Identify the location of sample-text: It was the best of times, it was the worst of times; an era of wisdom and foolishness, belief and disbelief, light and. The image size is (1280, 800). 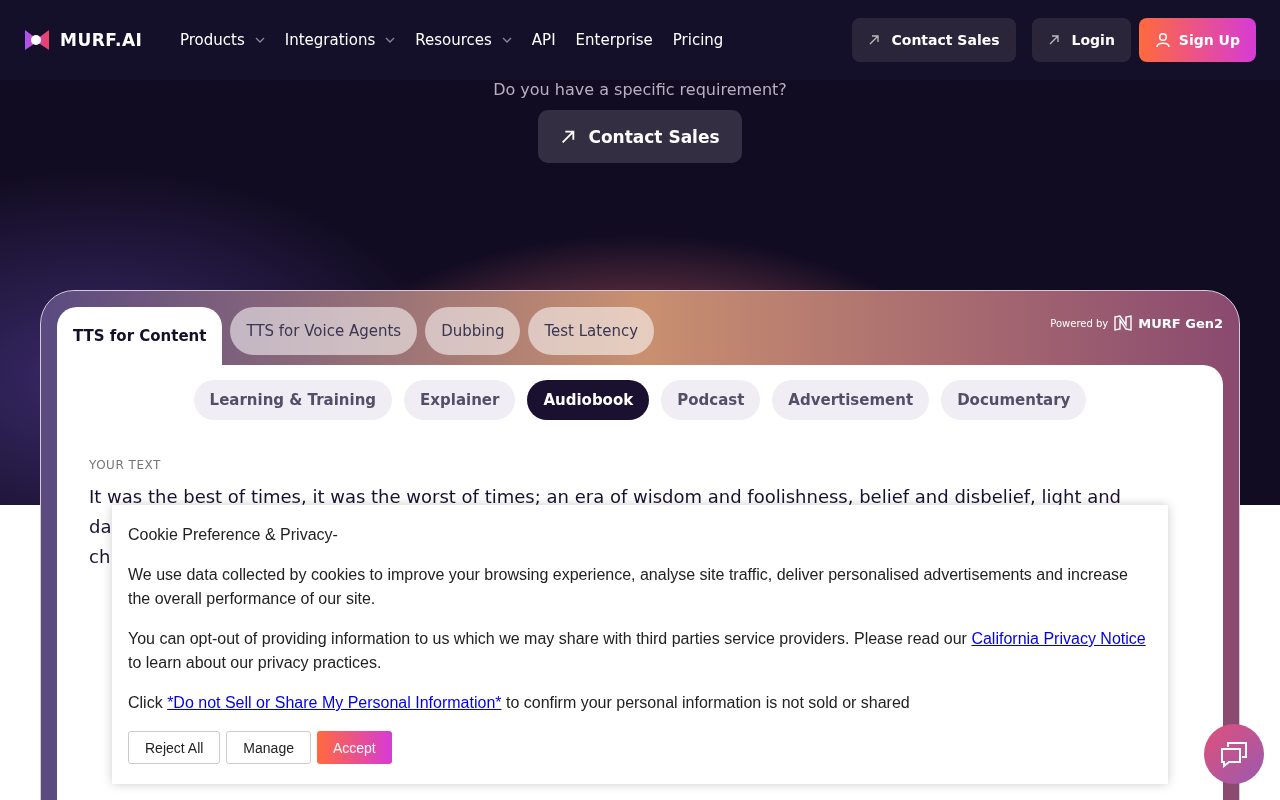
(605, 496).